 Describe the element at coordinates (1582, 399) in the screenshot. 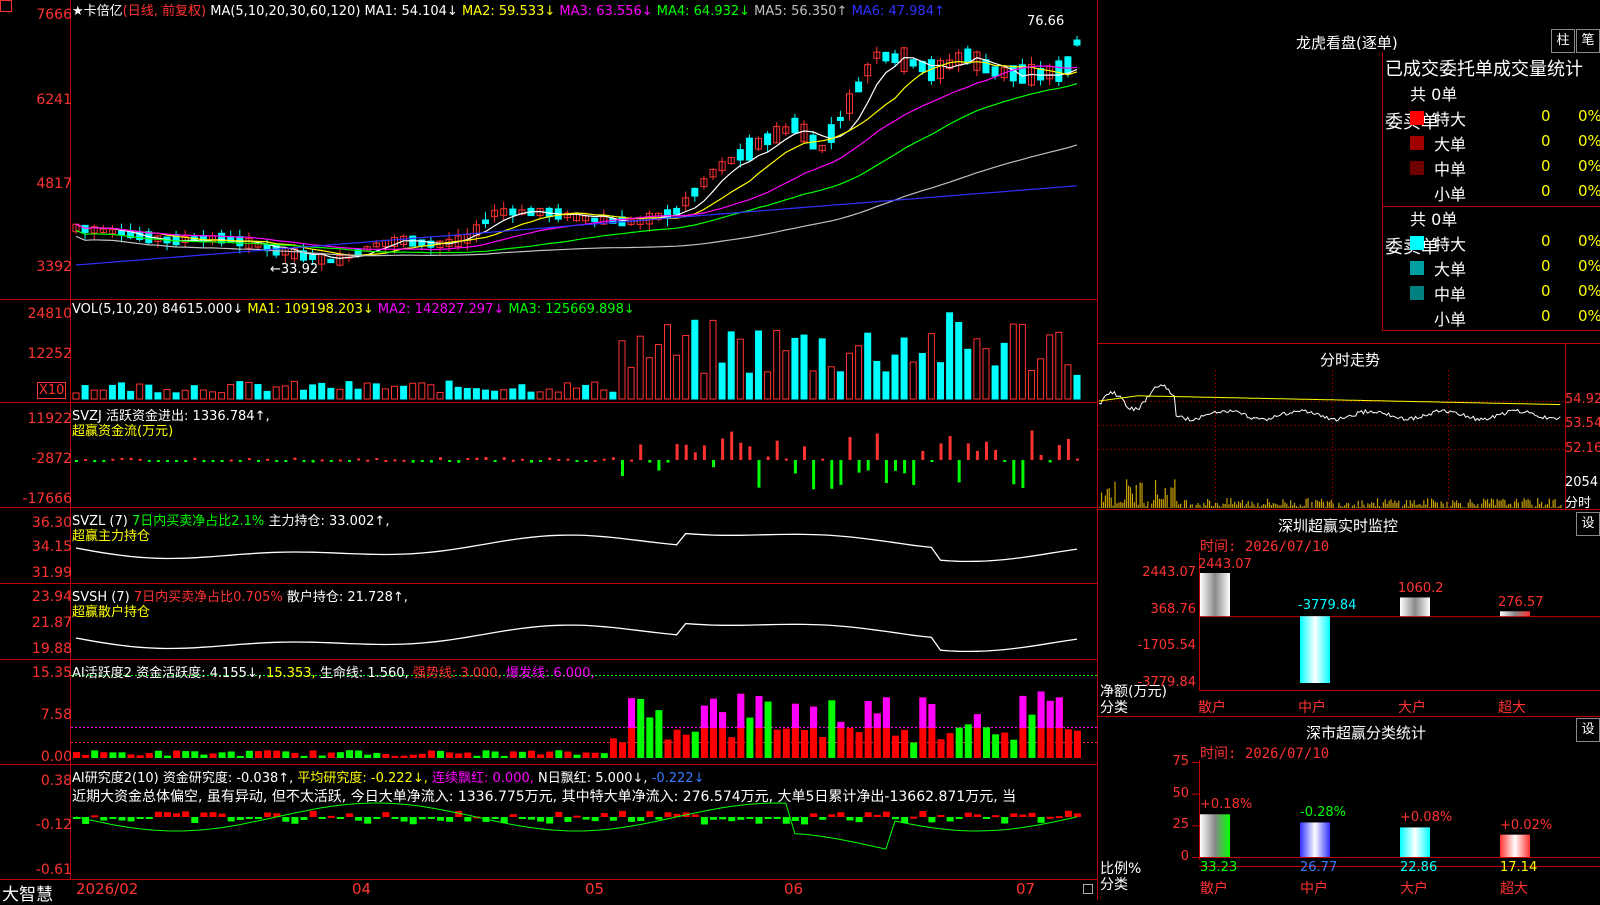

I see `intraday-y-tick-0: 54.92` at that location.